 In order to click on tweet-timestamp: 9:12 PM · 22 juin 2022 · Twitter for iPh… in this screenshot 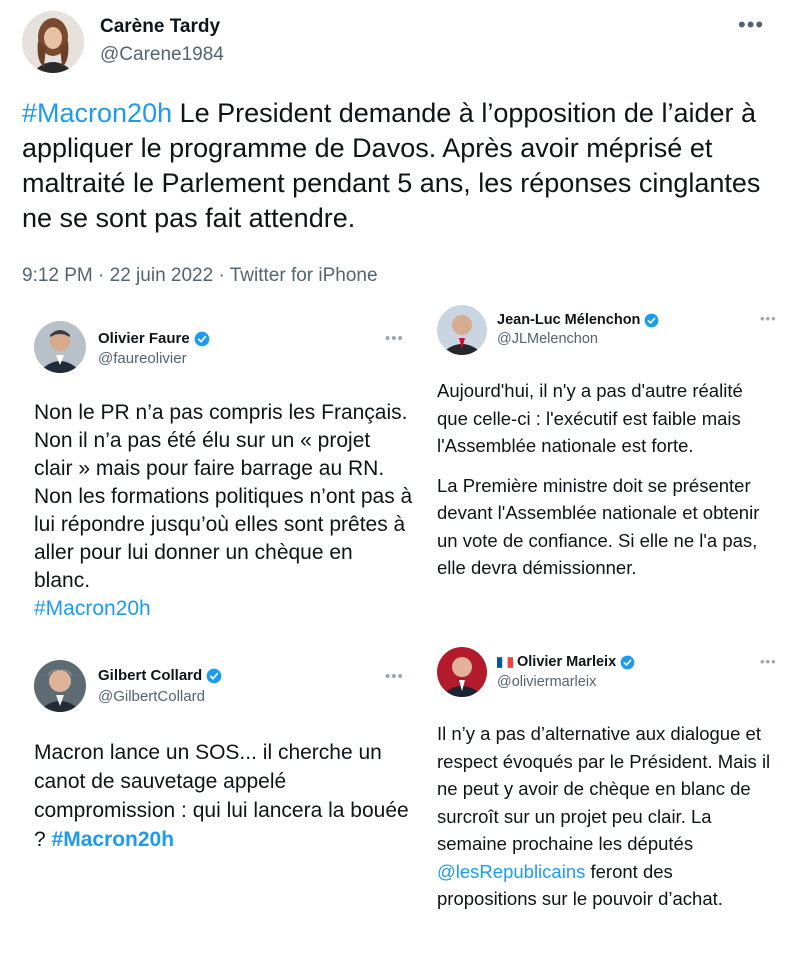, I will do `click(200, 276)`.